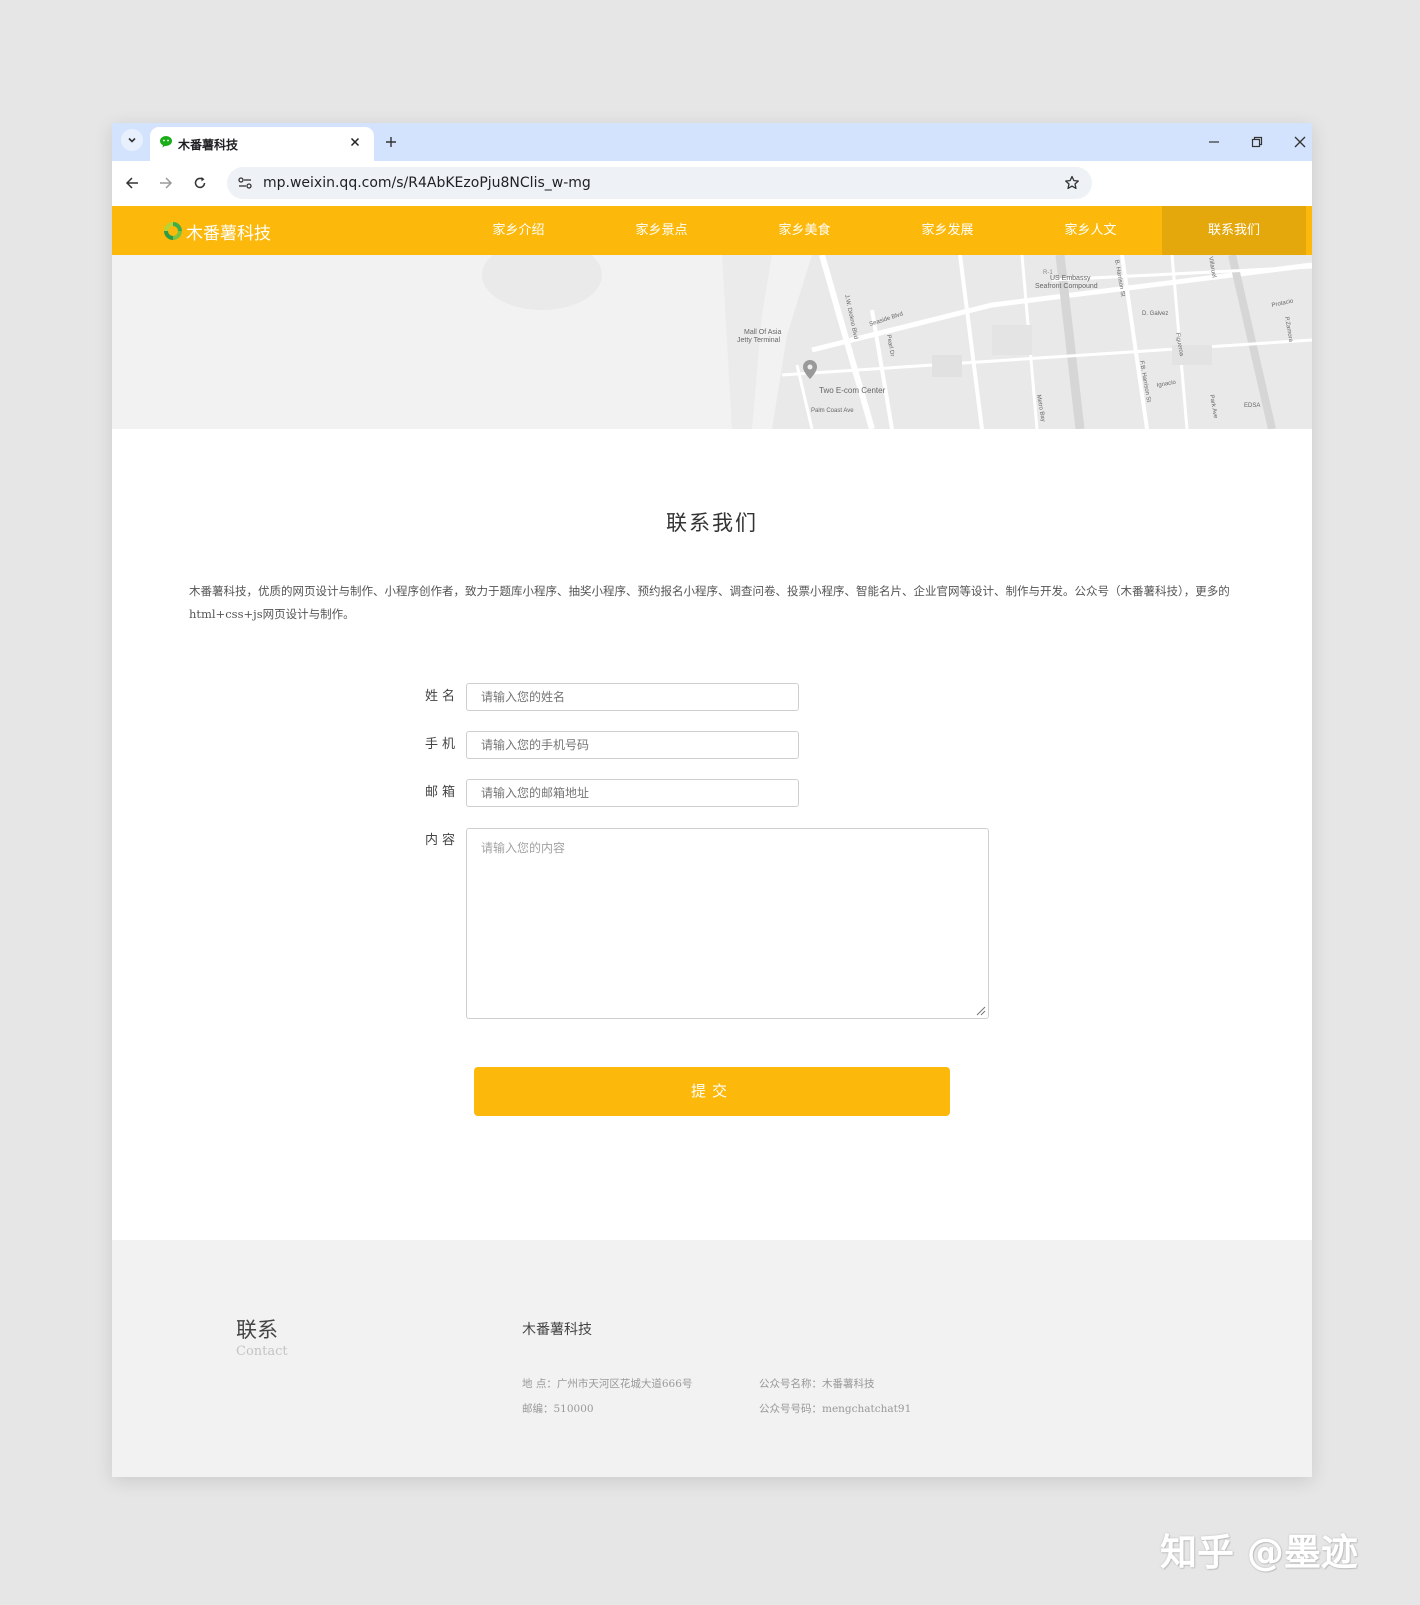 The height and width of the screenshot is (1605, 1420). I want to click on map-label-edsa: EDSA, so click(1252, 406).